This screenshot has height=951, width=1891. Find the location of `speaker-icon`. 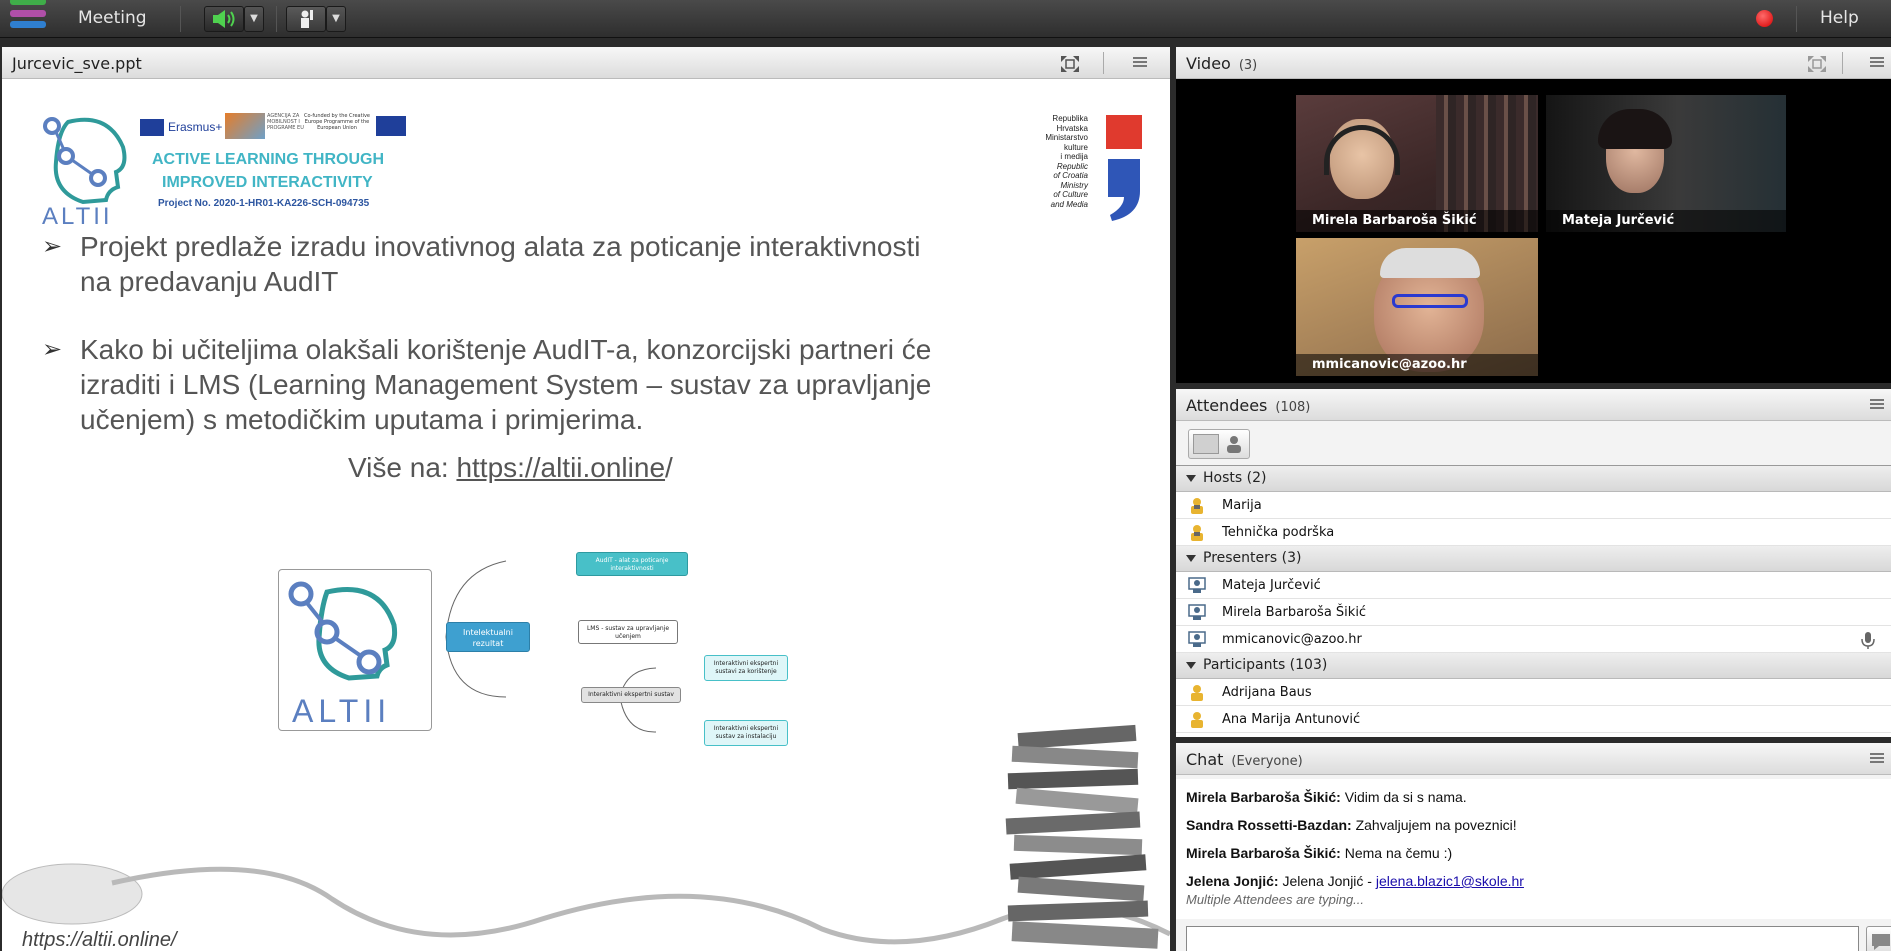

speaker-icon is located at coordinates (224, 19).